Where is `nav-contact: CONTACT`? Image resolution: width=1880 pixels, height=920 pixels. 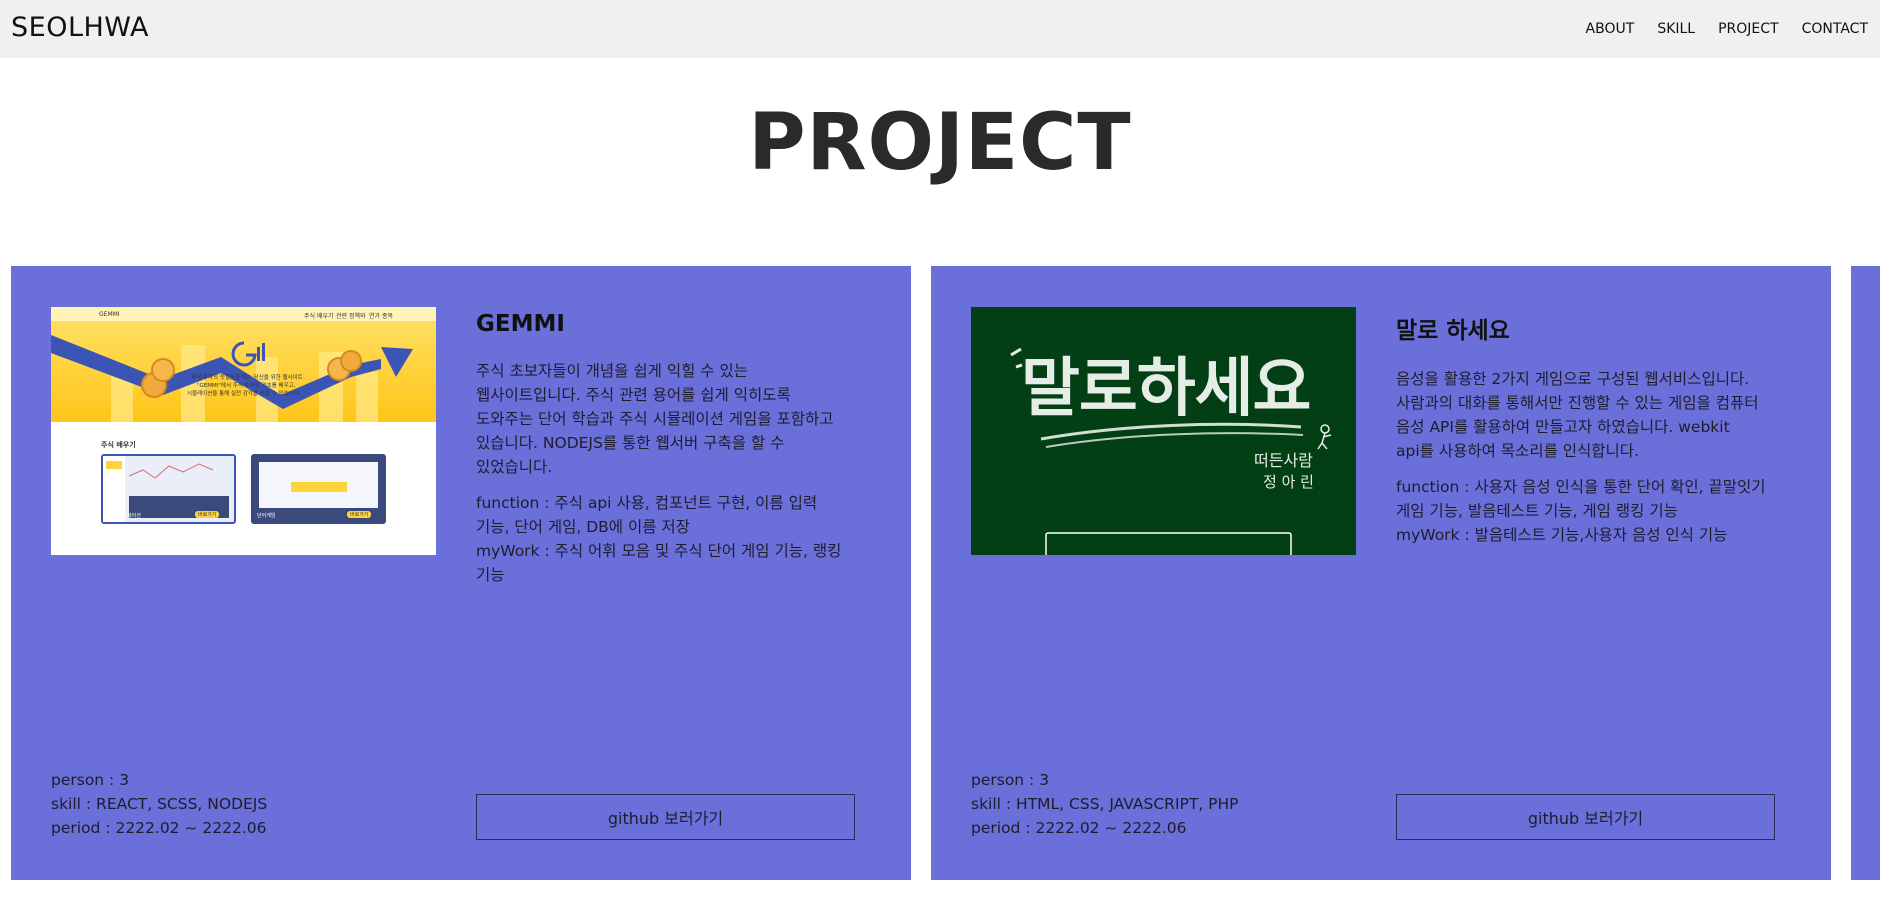 nav-contact: CONTACT is located at coordinates (1835, 29).